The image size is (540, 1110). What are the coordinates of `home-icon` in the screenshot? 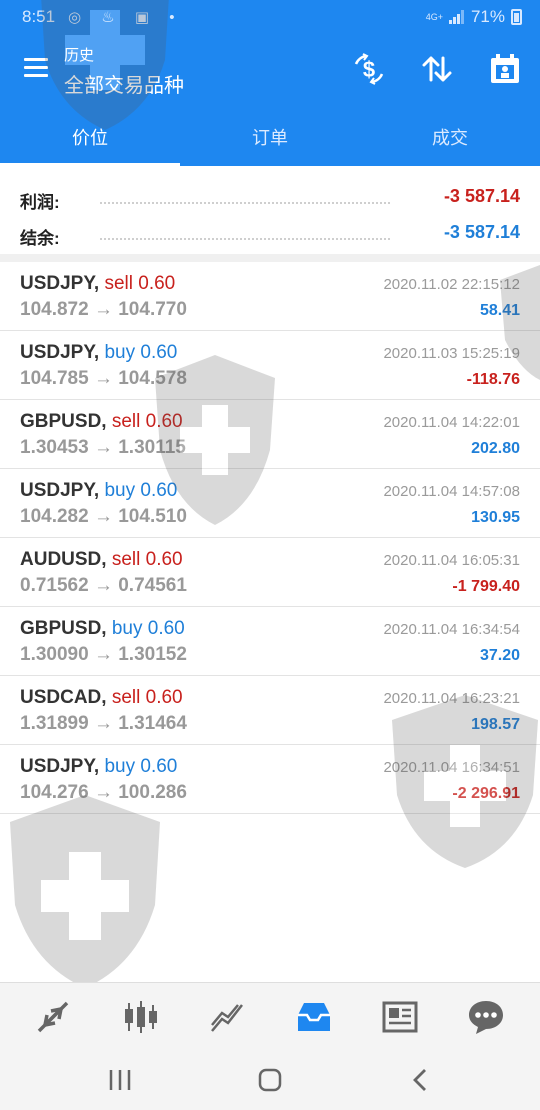 It's located at (270, 1080).